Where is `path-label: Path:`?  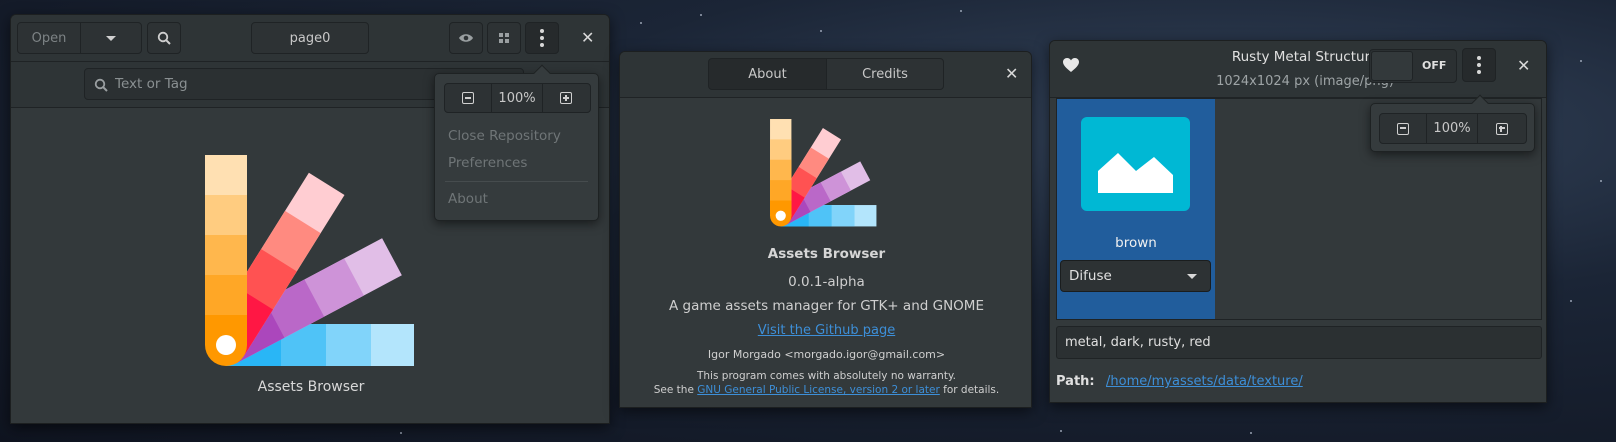
path-label: Path: is located at coordinates (1075, 381).